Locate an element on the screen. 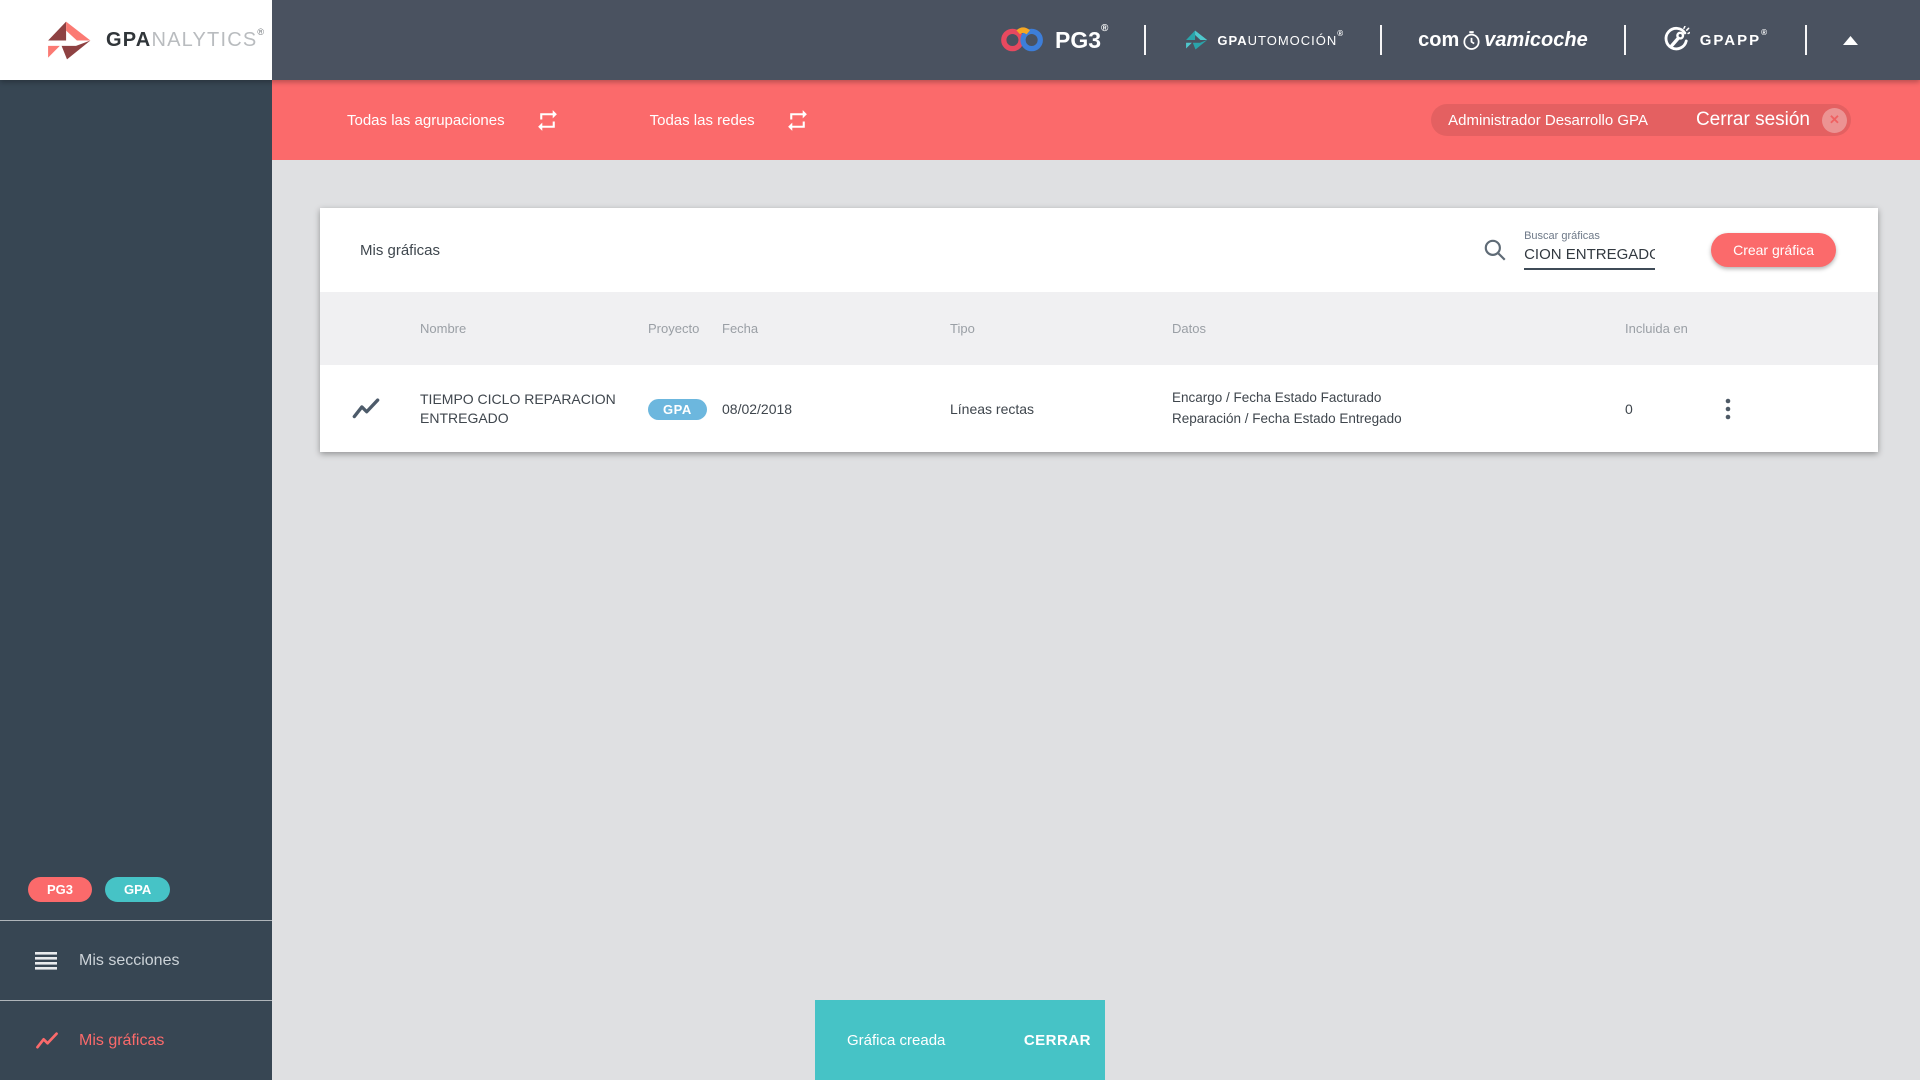  pg3-logo: PG3® is located at coordinates (1054, 38).